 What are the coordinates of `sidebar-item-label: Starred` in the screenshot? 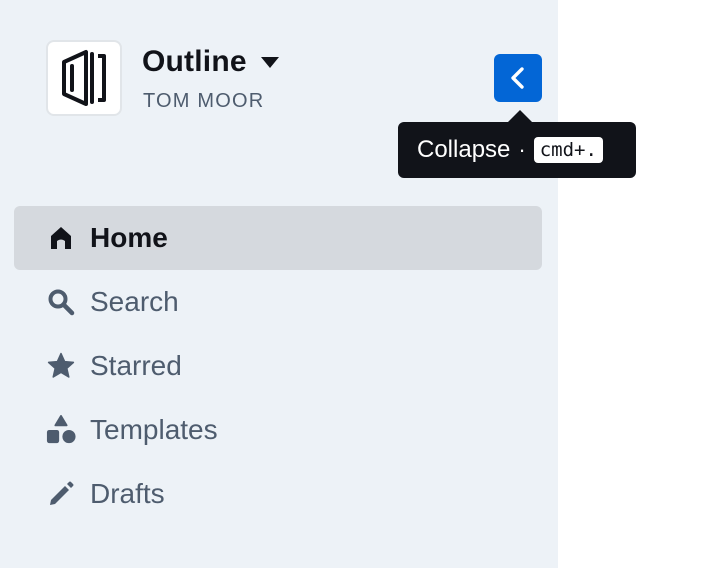 It's located at (136, 365).